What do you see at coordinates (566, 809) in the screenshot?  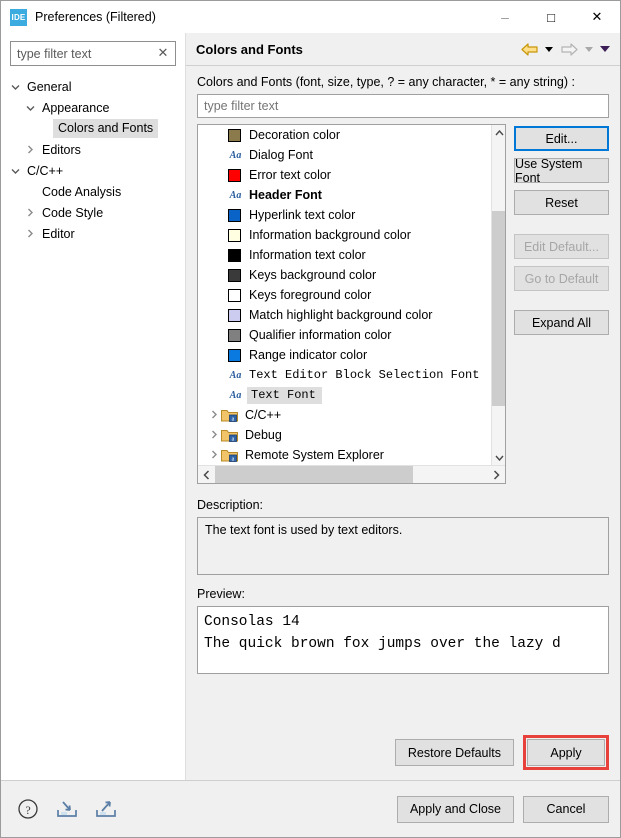 I see `cancel-button: Cancel` at bounding box center [566, 809].